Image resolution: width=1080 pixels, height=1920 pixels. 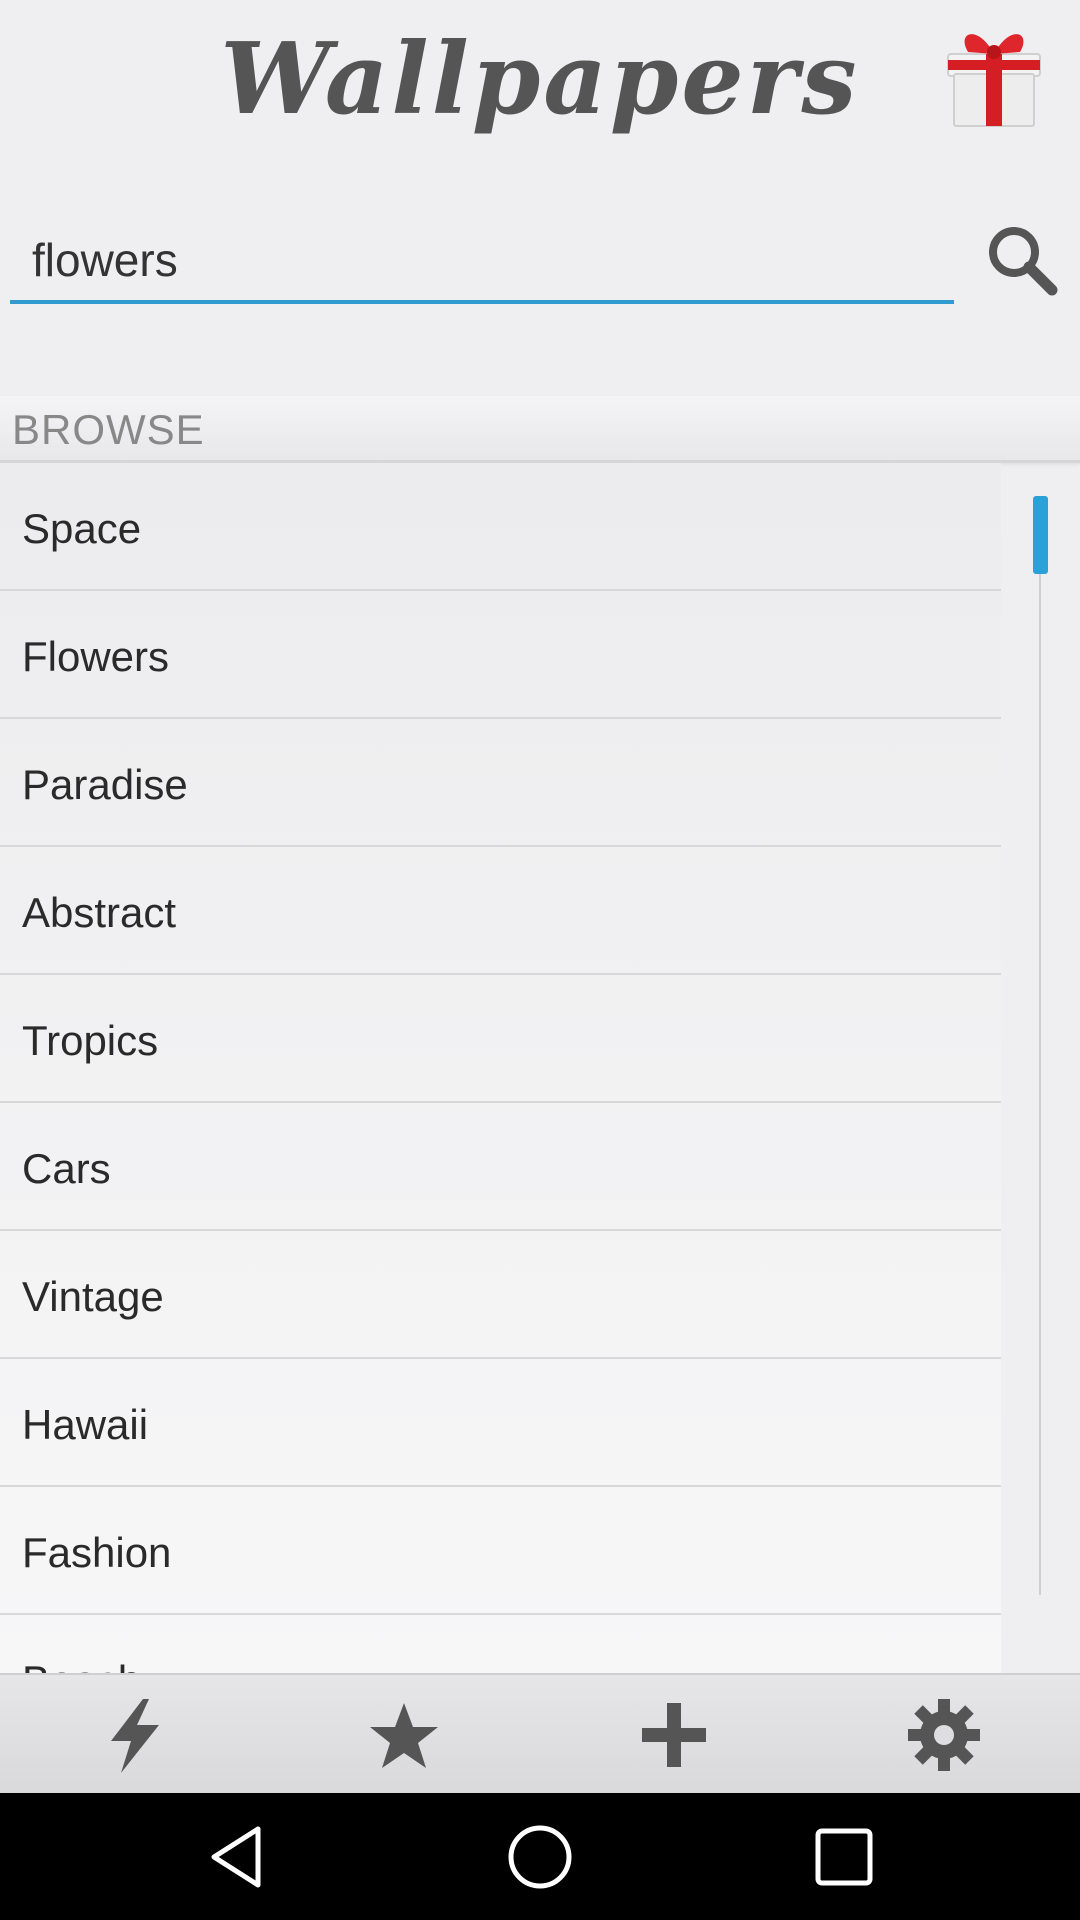 I want to click on bottom-toolbar, so click(x=540, y=1734).